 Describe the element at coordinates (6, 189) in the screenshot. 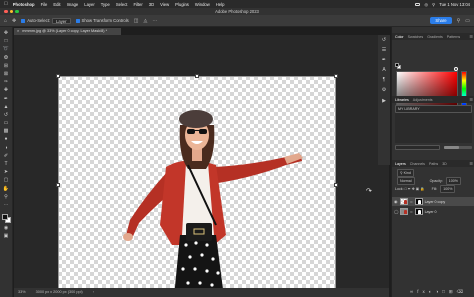

I see `hand-icon: ✋` at that location.